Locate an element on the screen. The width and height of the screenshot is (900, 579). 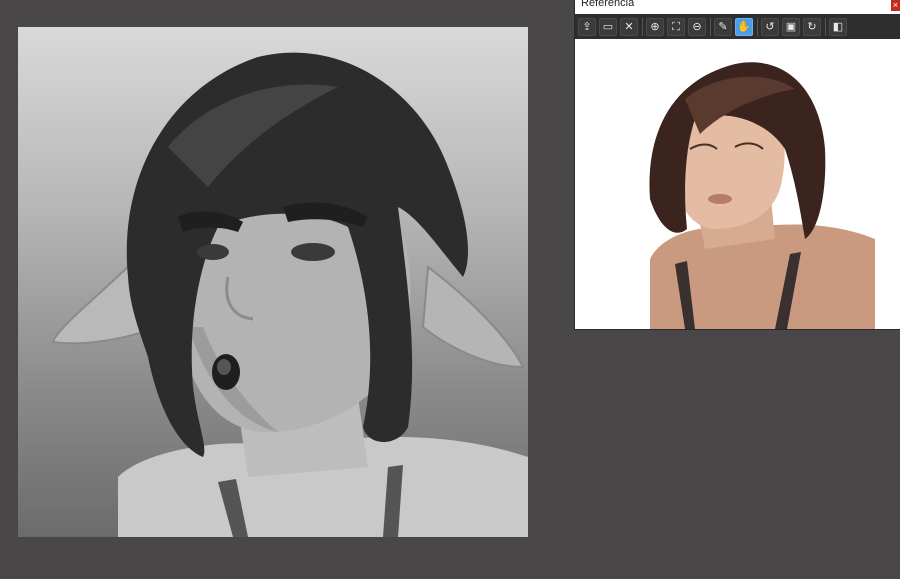
reference-portrait is located at coordinates (762, 195).